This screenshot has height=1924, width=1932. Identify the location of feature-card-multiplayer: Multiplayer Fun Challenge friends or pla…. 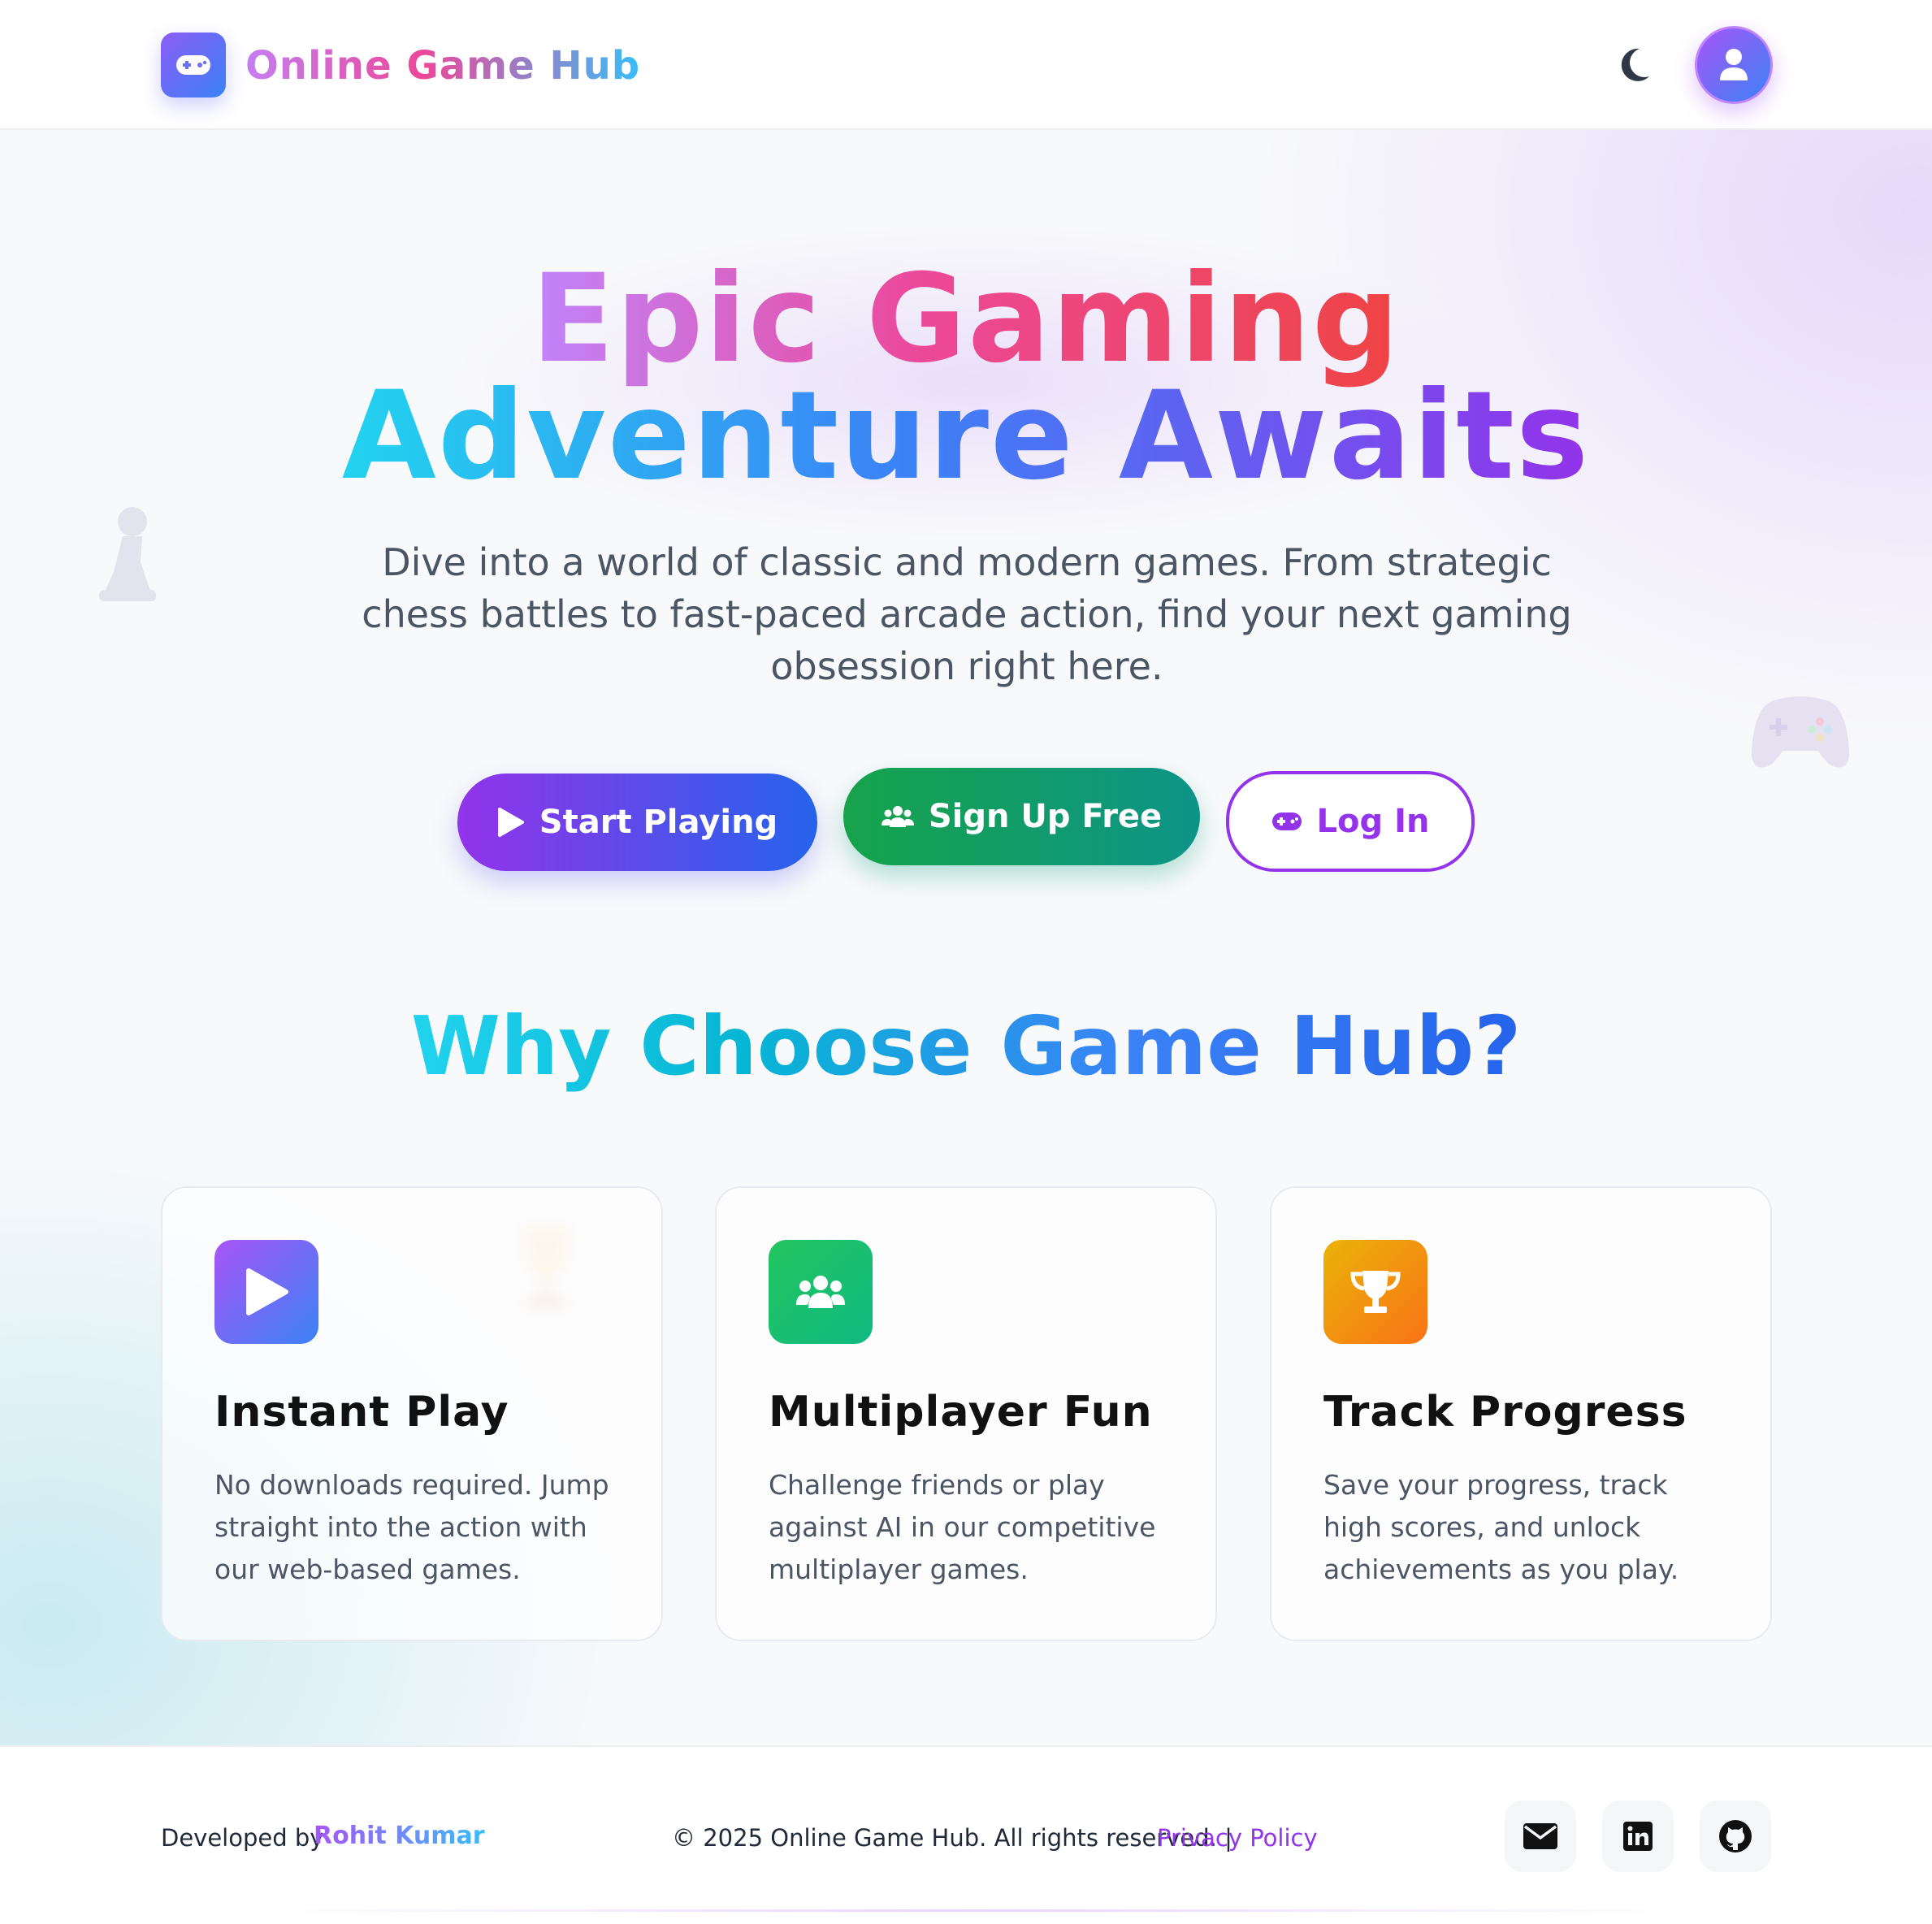
(966, 1414).